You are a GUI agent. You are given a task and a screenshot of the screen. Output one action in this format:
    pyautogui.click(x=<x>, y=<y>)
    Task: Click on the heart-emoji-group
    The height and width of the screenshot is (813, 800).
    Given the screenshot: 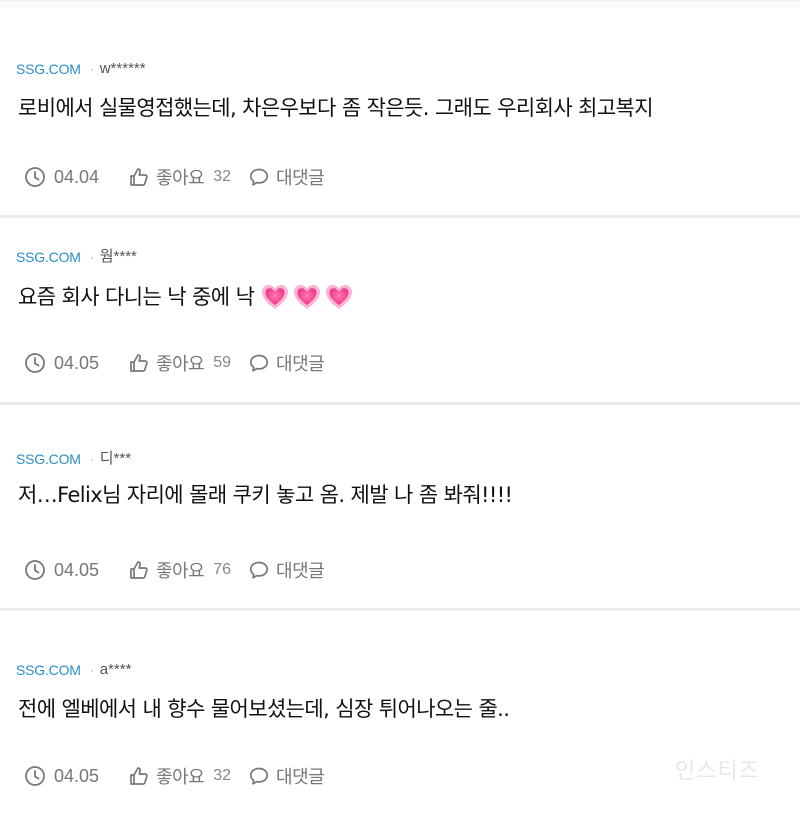 What is the action you would take?
    pyautogui.click(x=307, y=297)
    